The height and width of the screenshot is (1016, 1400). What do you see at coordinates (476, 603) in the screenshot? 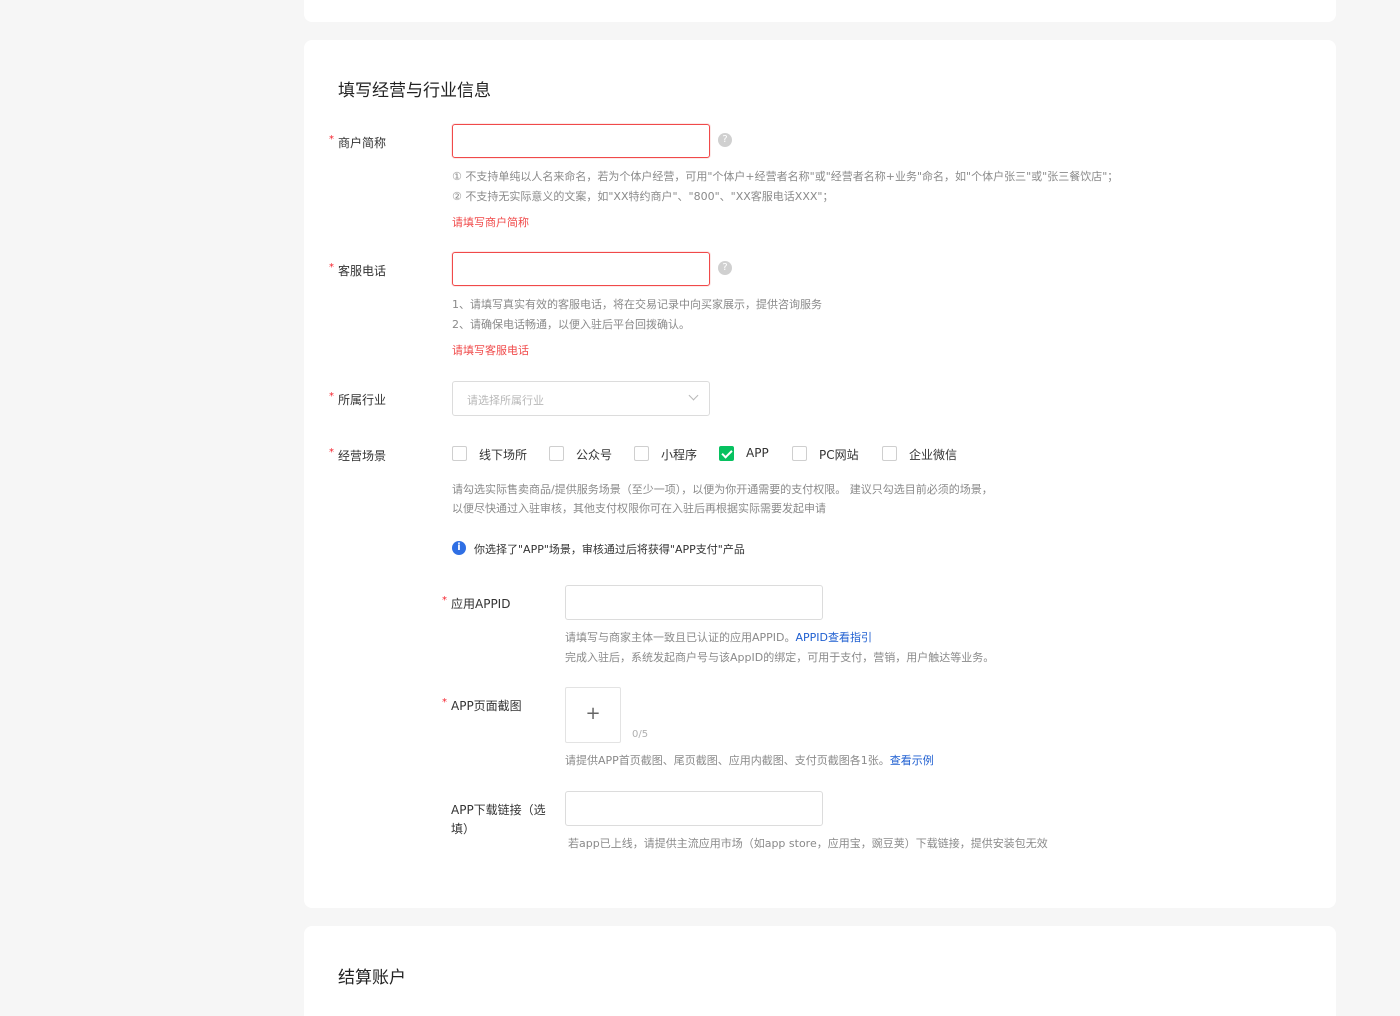
I see `app-id-label: * 应用APPID` at bounding box center [476, 603].